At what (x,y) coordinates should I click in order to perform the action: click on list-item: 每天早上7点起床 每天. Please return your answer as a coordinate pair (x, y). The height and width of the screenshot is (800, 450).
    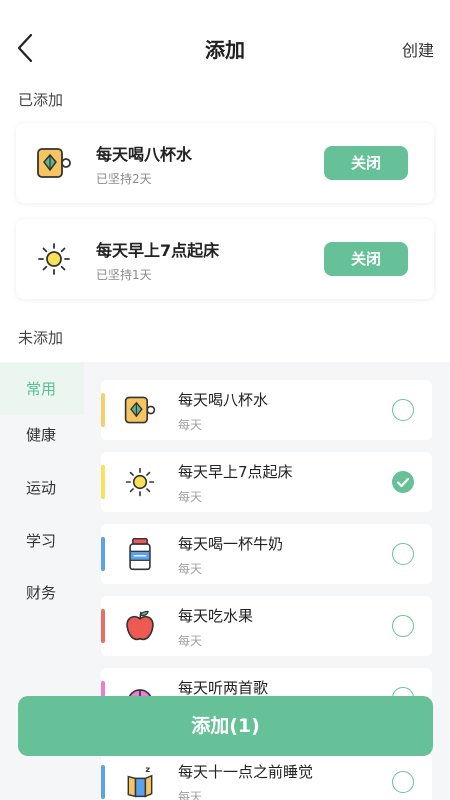
    Looking at the image, I should click on (266, 482).